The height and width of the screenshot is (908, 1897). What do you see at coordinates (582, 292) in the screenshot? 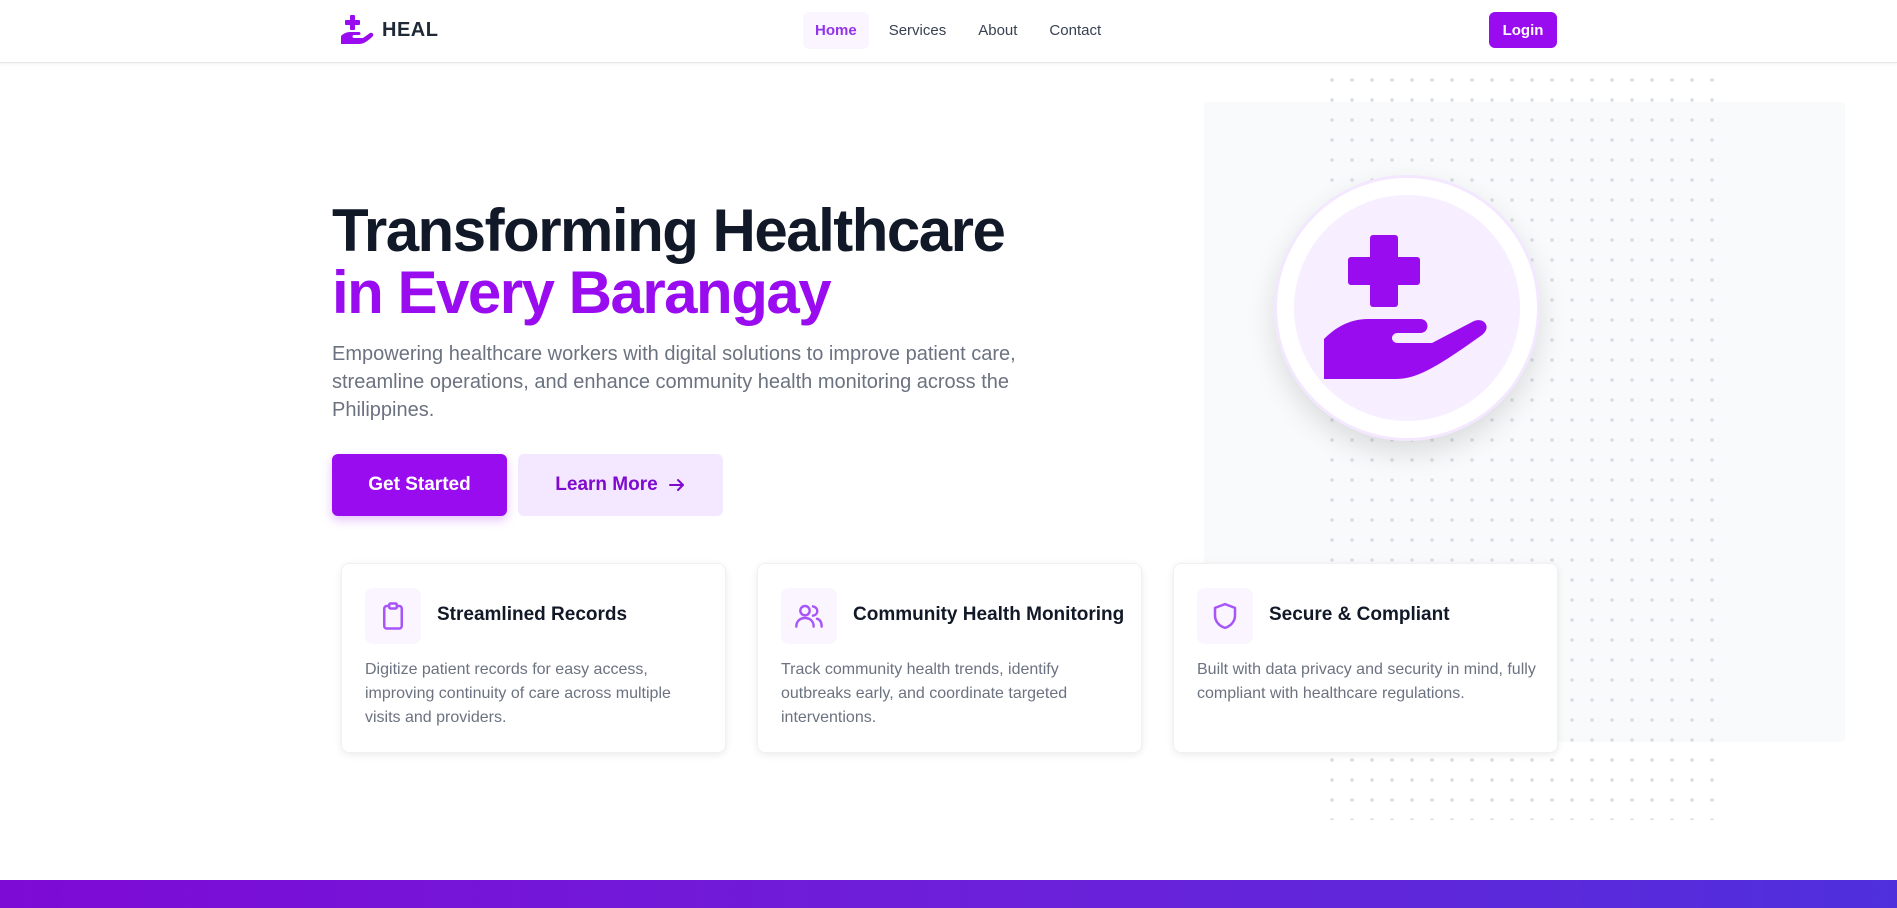
I see `hero-title-line2: in Every Barangay` at bounding box center [582, 292].